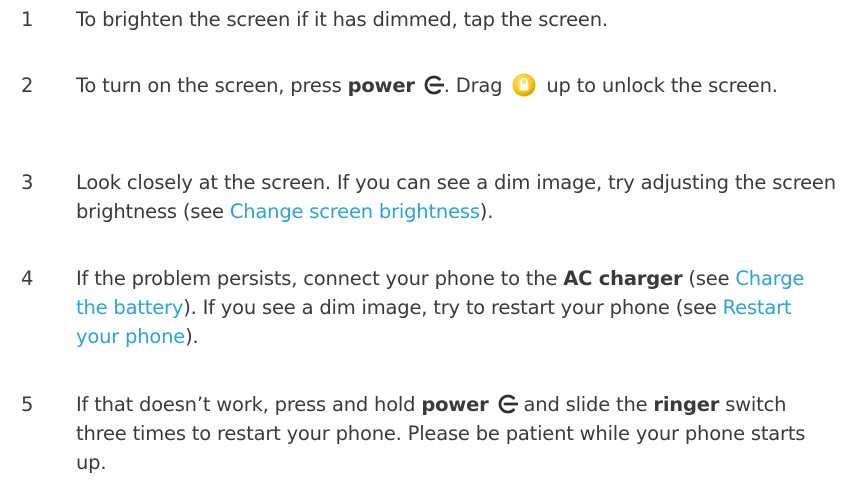  Describe the element at coordinates (27, 85) in the screenshot. I see `step-number: 2` at that location.